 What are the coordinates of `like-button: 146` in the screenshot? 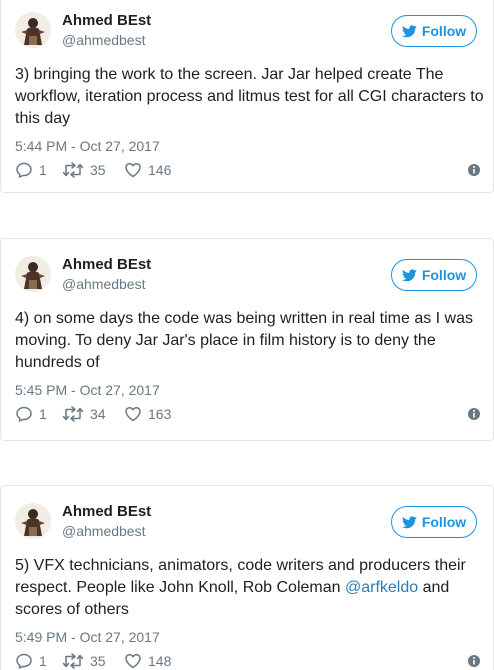 It's located at (147, 170).